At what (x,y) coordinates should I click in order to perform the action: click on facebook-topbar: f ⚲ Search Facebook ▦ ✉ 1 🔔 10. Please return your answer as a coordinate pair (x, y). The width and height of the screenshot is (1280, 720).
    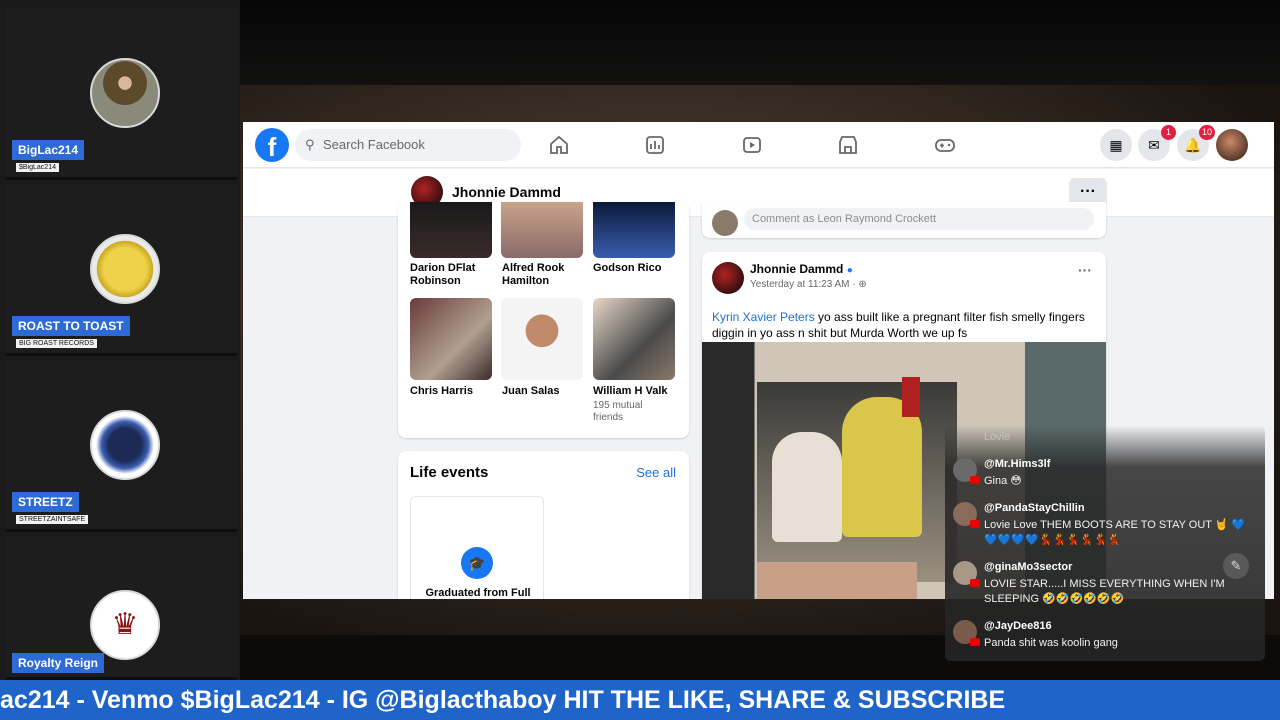
    Looking at the image, I should click on (758, 145).